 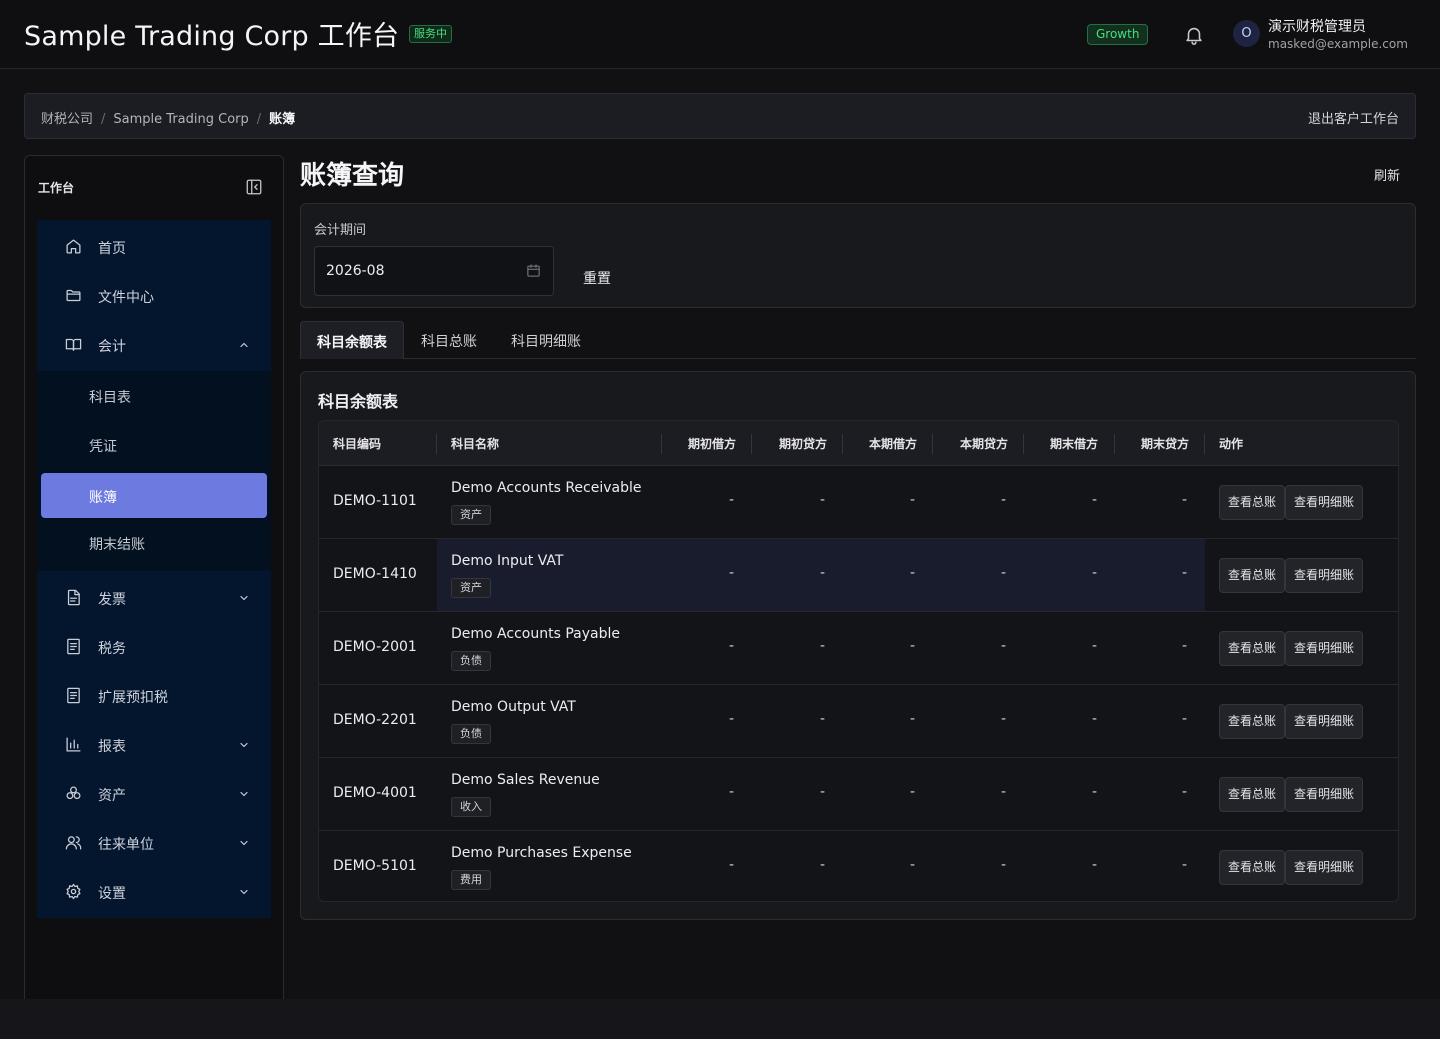 What do you see at coordinates (154, 695) in the screenshot?
I see `sidebar-item-withholding: 扩展预扣税` at bounding box center [154, 695].